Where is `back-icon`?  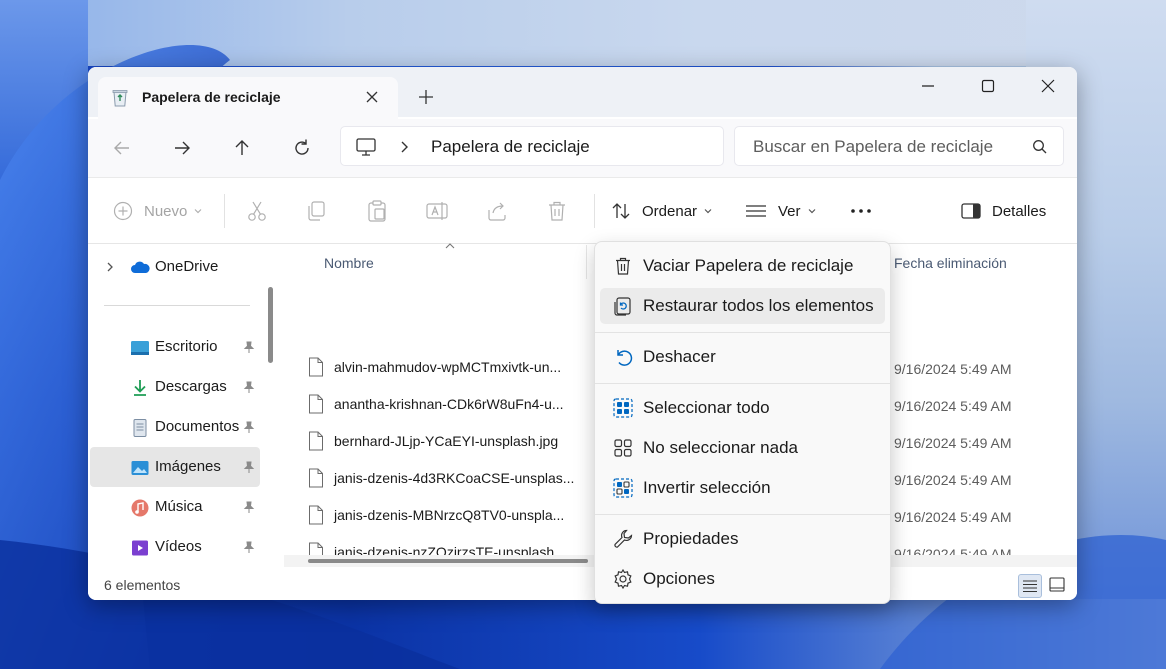
back-icon is located at coordinates (122, 148).